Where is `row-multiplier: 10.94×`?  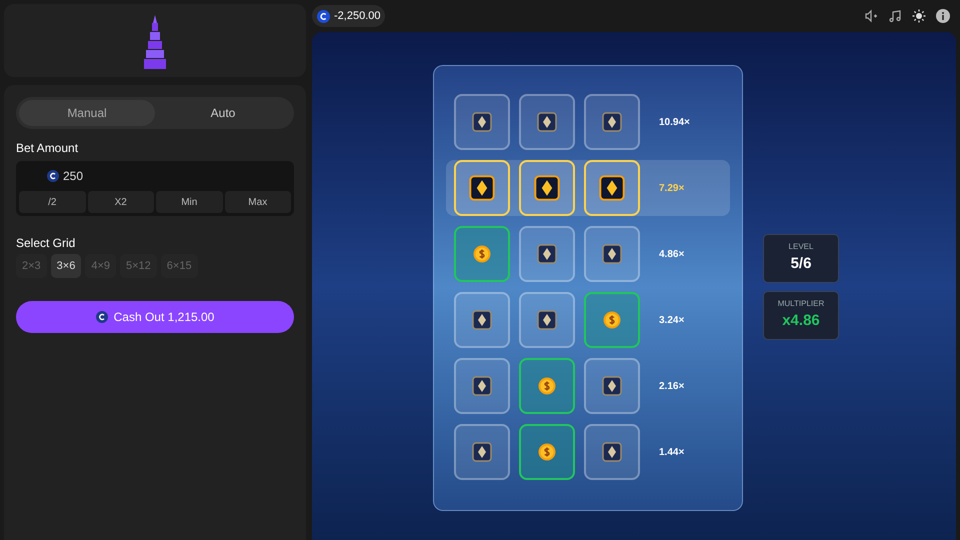
row-multiplier: 10.94× is located at coordinates (674, 123).